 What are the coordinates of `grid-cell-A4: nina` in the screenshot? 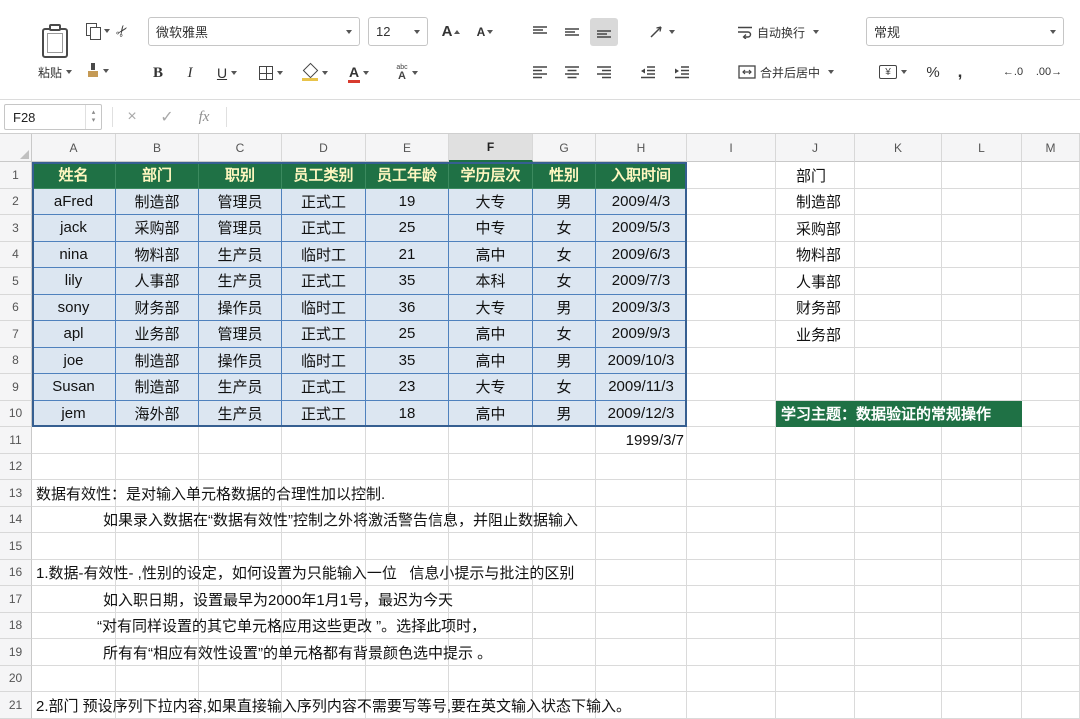 It's located at (74, 254).